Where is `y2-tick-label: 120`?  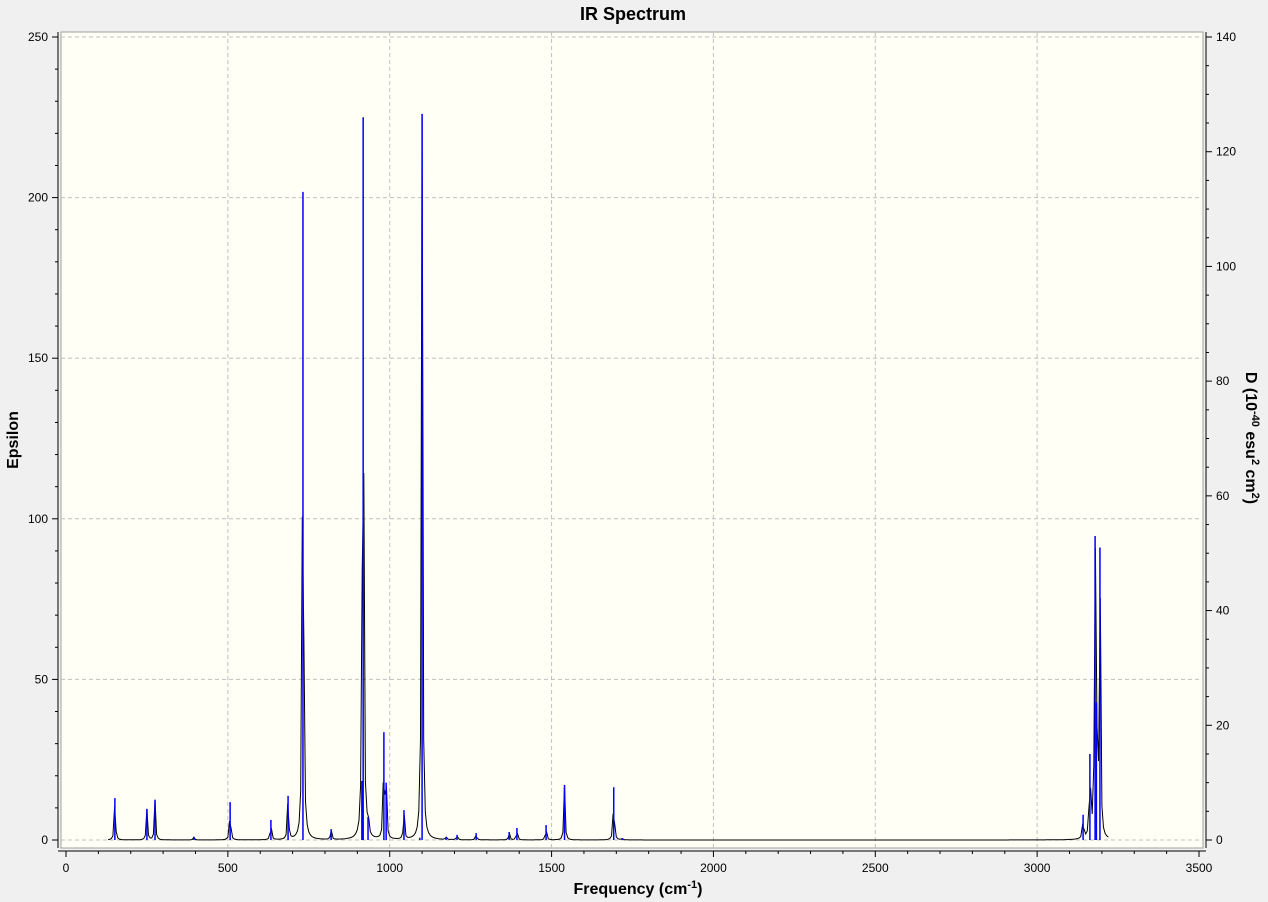
y2-tick-label: 120 is located at coordinates (1226, 152).